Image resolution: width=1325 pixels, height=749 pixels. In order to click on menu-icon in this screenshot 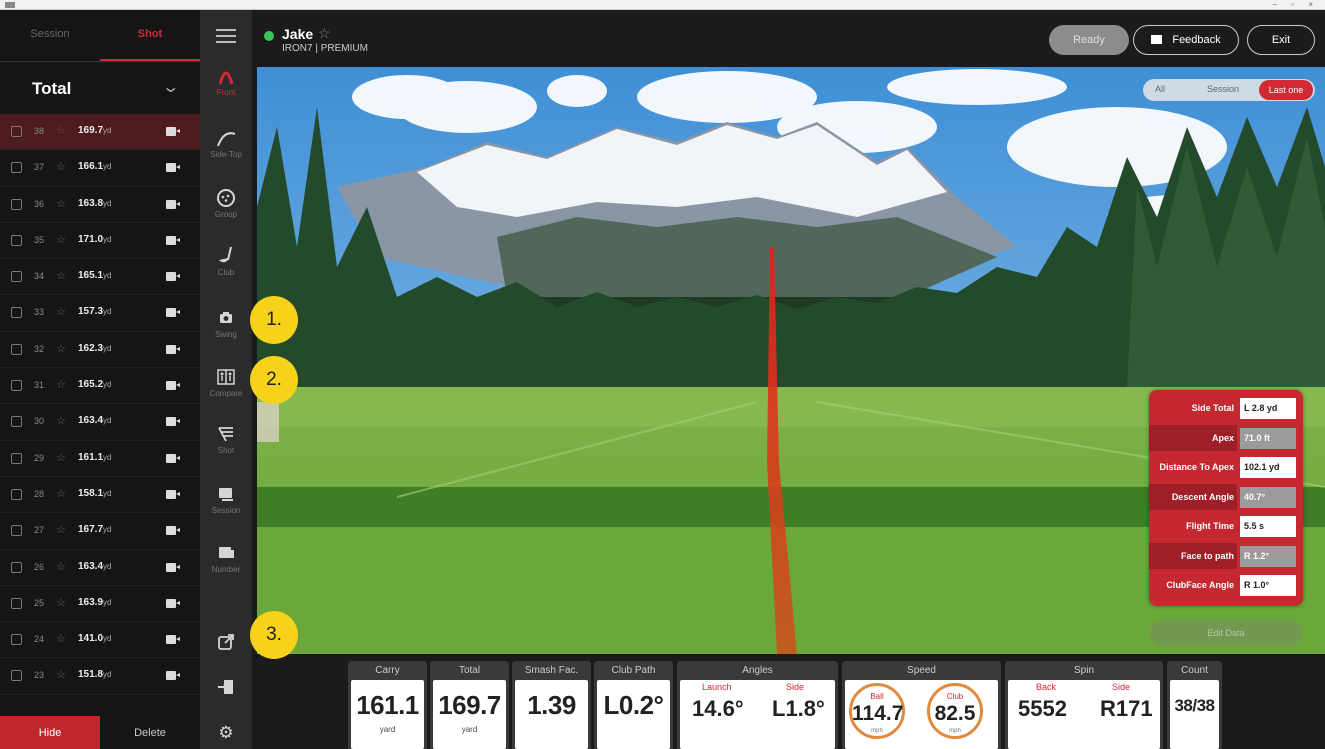, I will do `click(226, 36)`.